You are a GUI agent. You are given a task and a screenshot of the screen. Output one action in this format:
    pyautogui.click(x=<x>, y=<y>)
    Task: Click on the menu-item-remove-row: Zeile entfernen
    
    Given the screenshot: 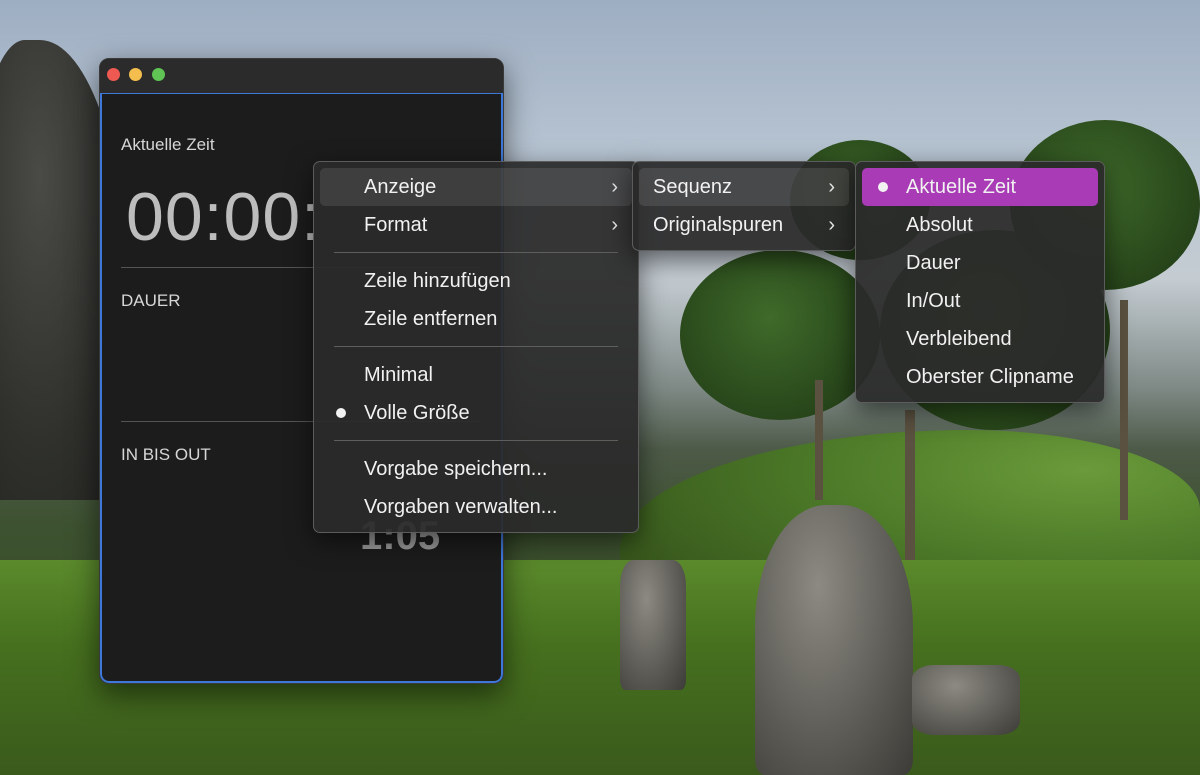 What is the action you would take?
    pyautogui.click(x=476, y=319)
    